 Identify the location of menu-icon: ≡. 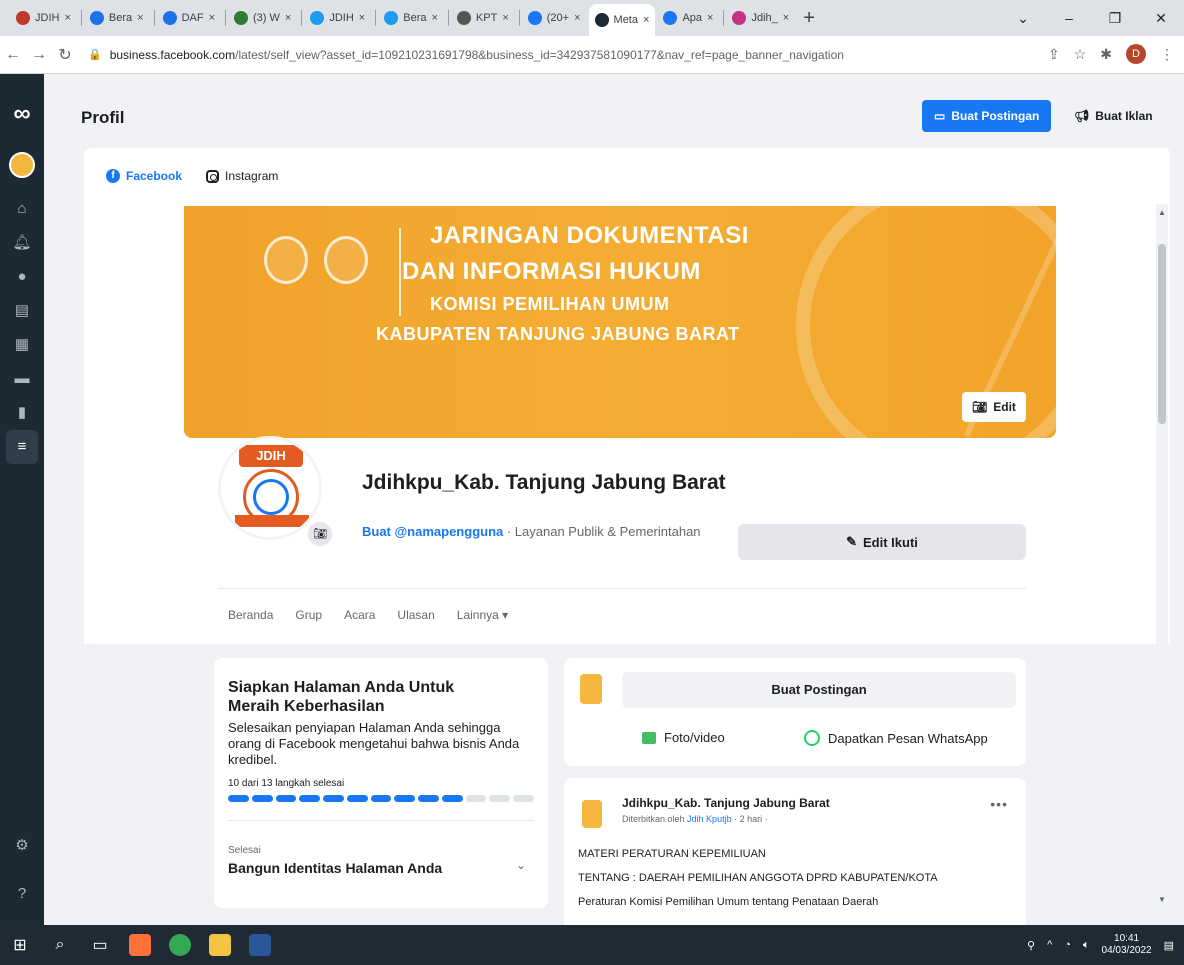
(22, 447).